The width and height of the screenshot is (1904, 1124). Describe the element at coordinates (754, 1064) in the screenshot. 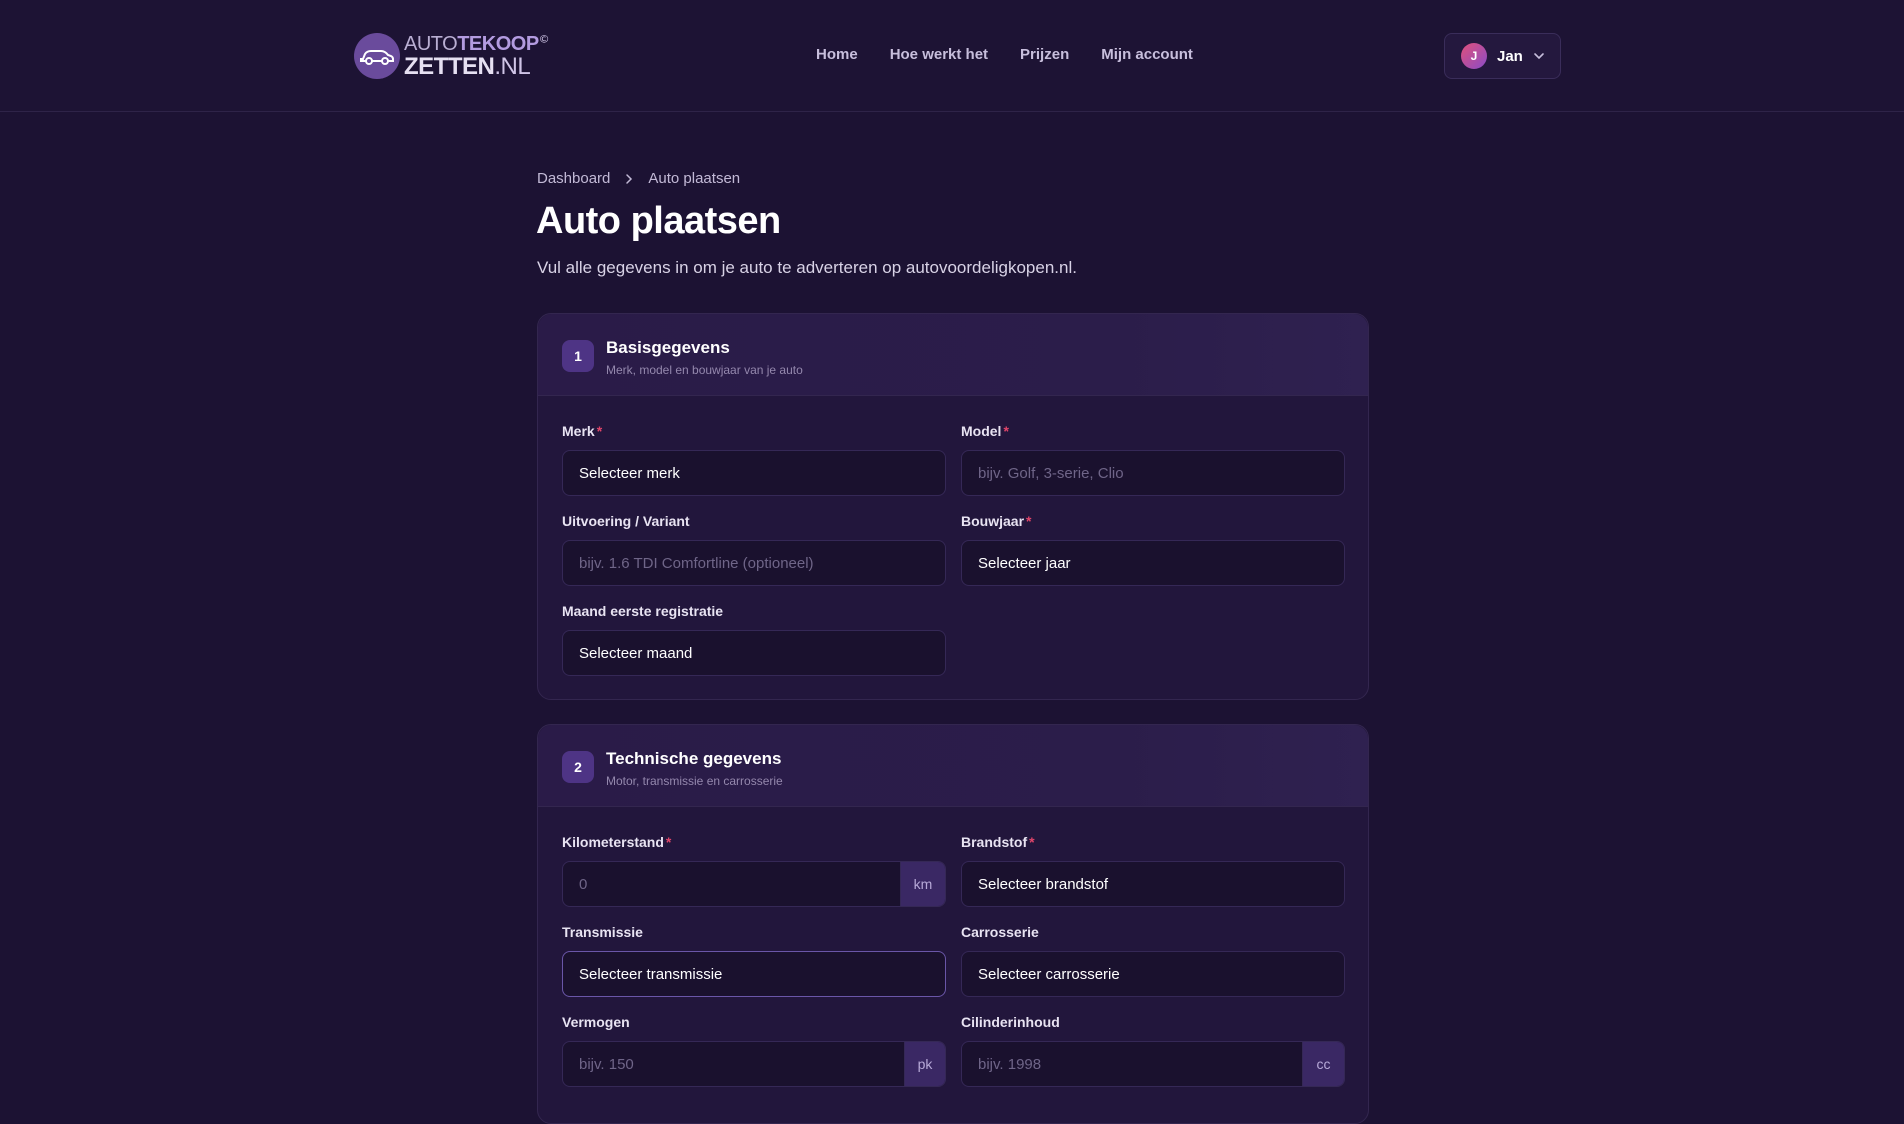

I see `vermogen-input: bijv. 150 pk` at that location.